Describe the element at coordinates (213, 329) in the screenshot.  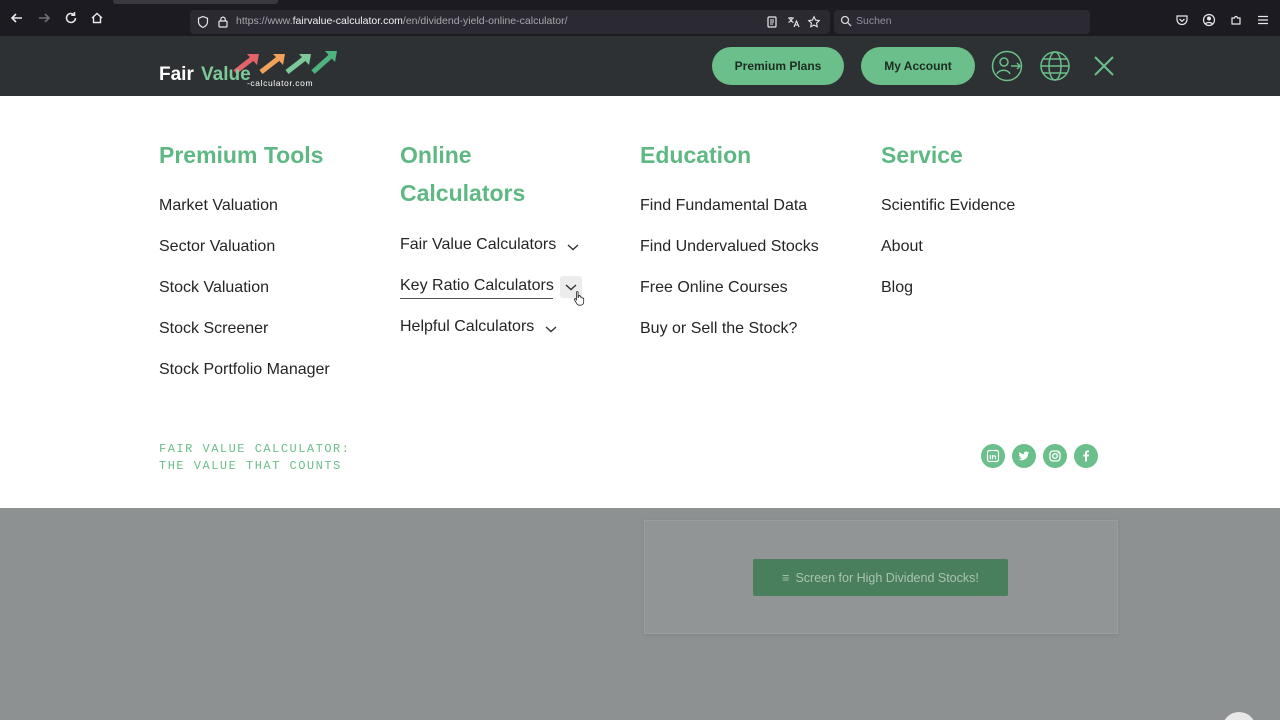
I see `menu-link-stock-screener: Stock Screener` at that location.